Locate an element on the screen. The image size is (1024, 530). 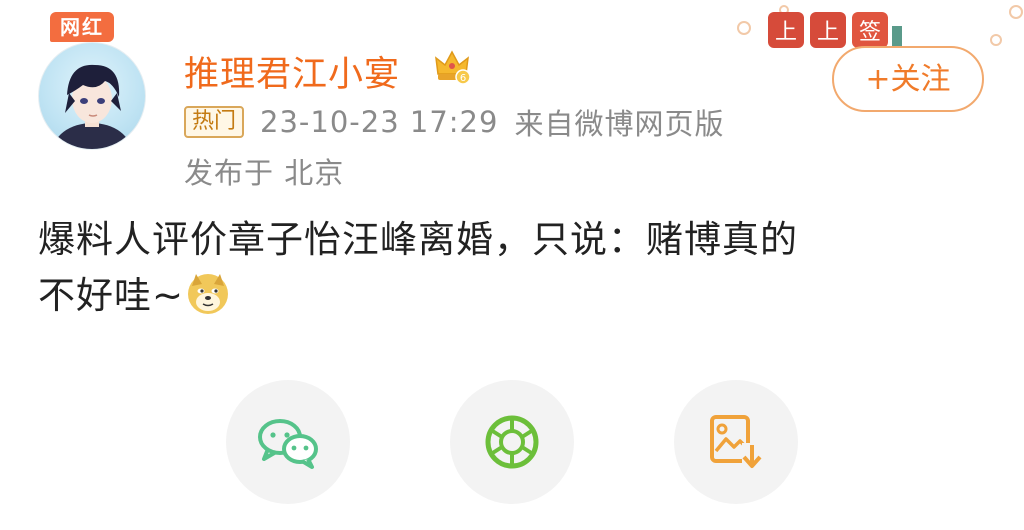
share-wechat-button is located at coordinates (288, 442).